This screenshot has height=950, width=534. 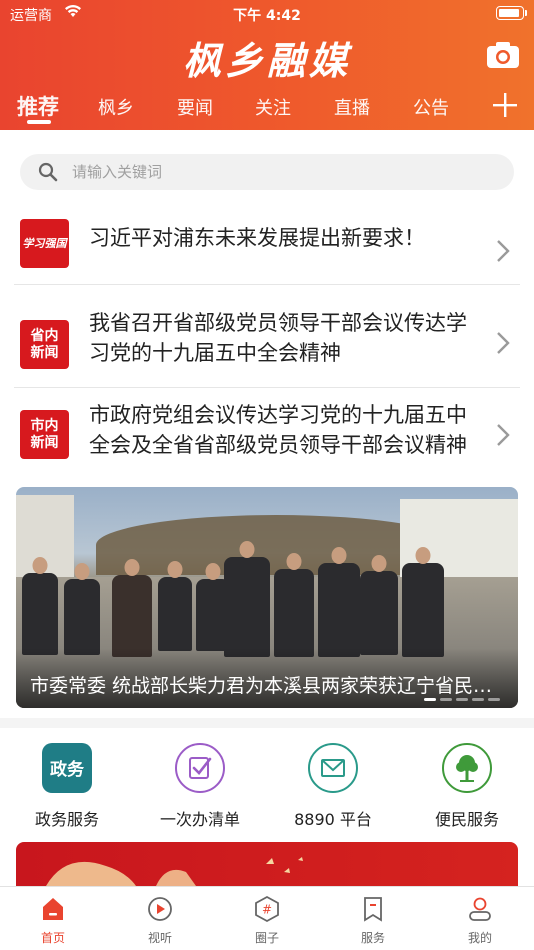 I want to click on promo-decoration, so click(x=174, y=871).